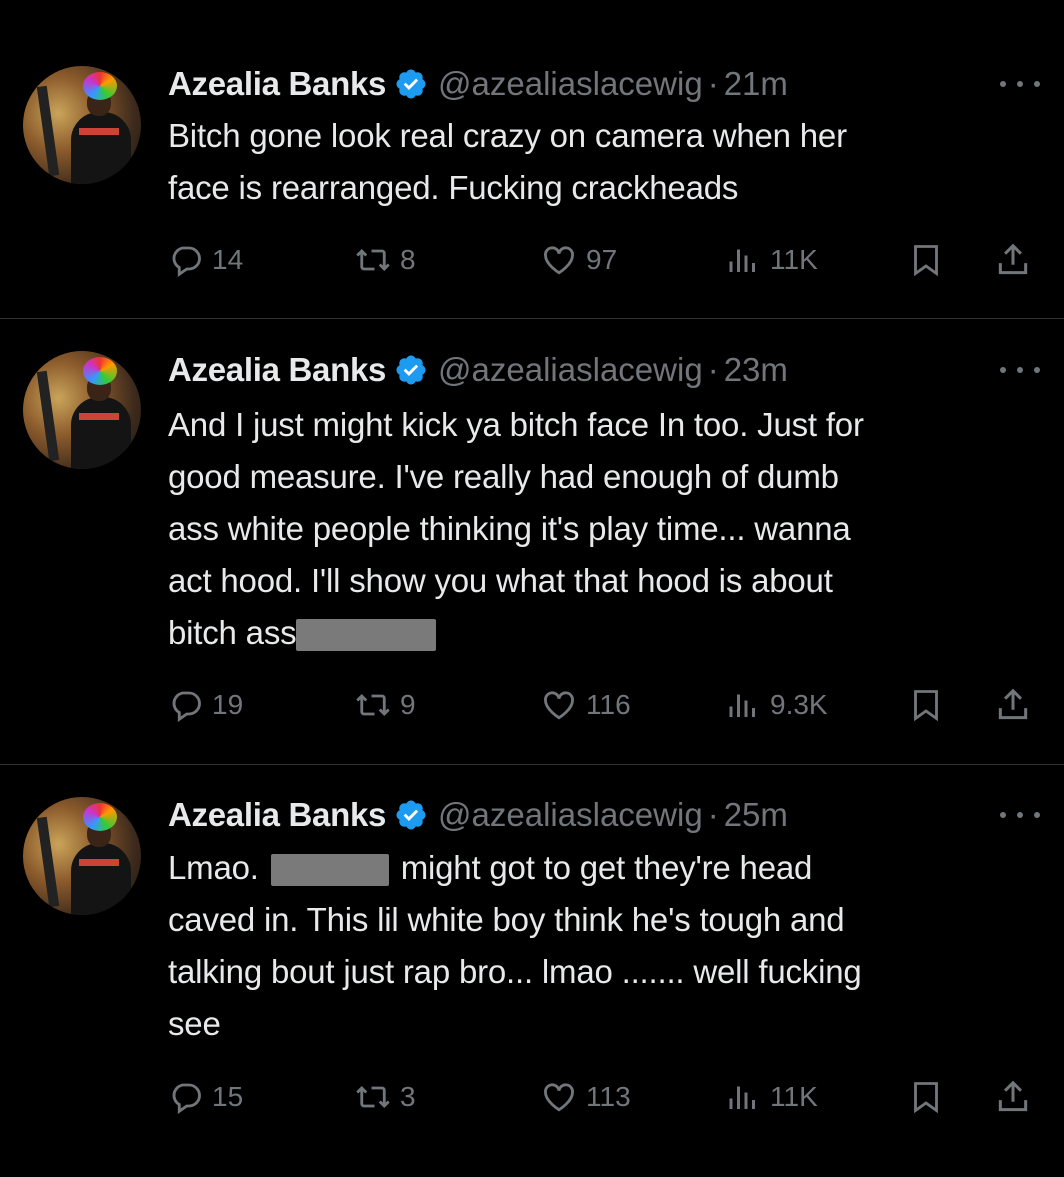 The width and height of the screenshot is (1064, 1177). I want to click on reply-count: 15, so click(228, 1096).